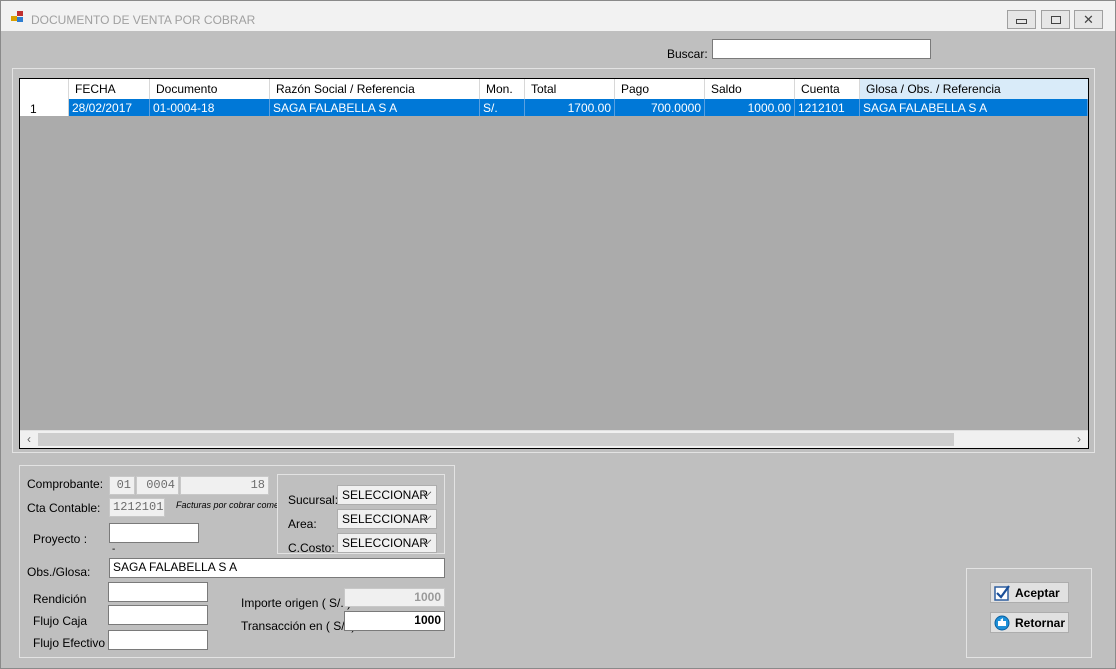 The height and width of the screenshot is (669, 1116). Describe the element at coordinates (109, 107) in the screenshot. I see `cell-fecha: 28/02/2017` at that location.